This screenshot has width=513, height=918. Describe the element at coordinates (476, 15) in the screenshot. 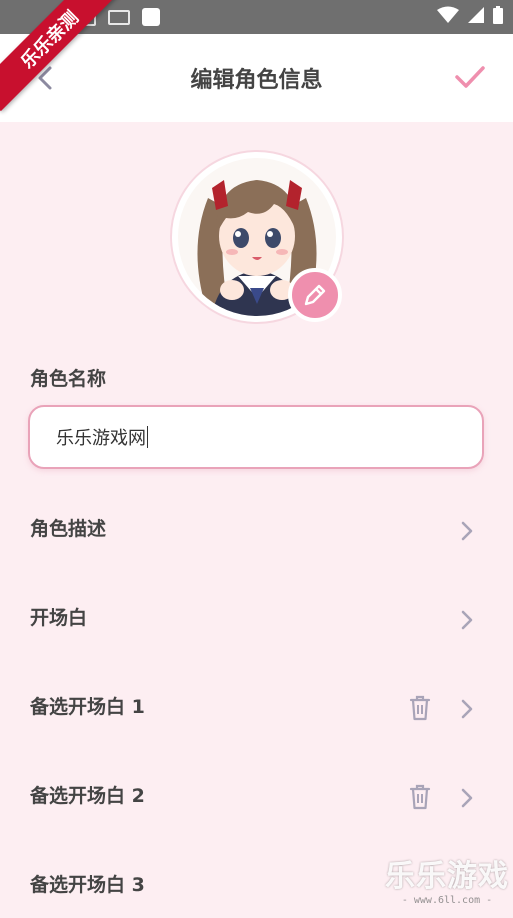

I see `signal-icon` at that location.